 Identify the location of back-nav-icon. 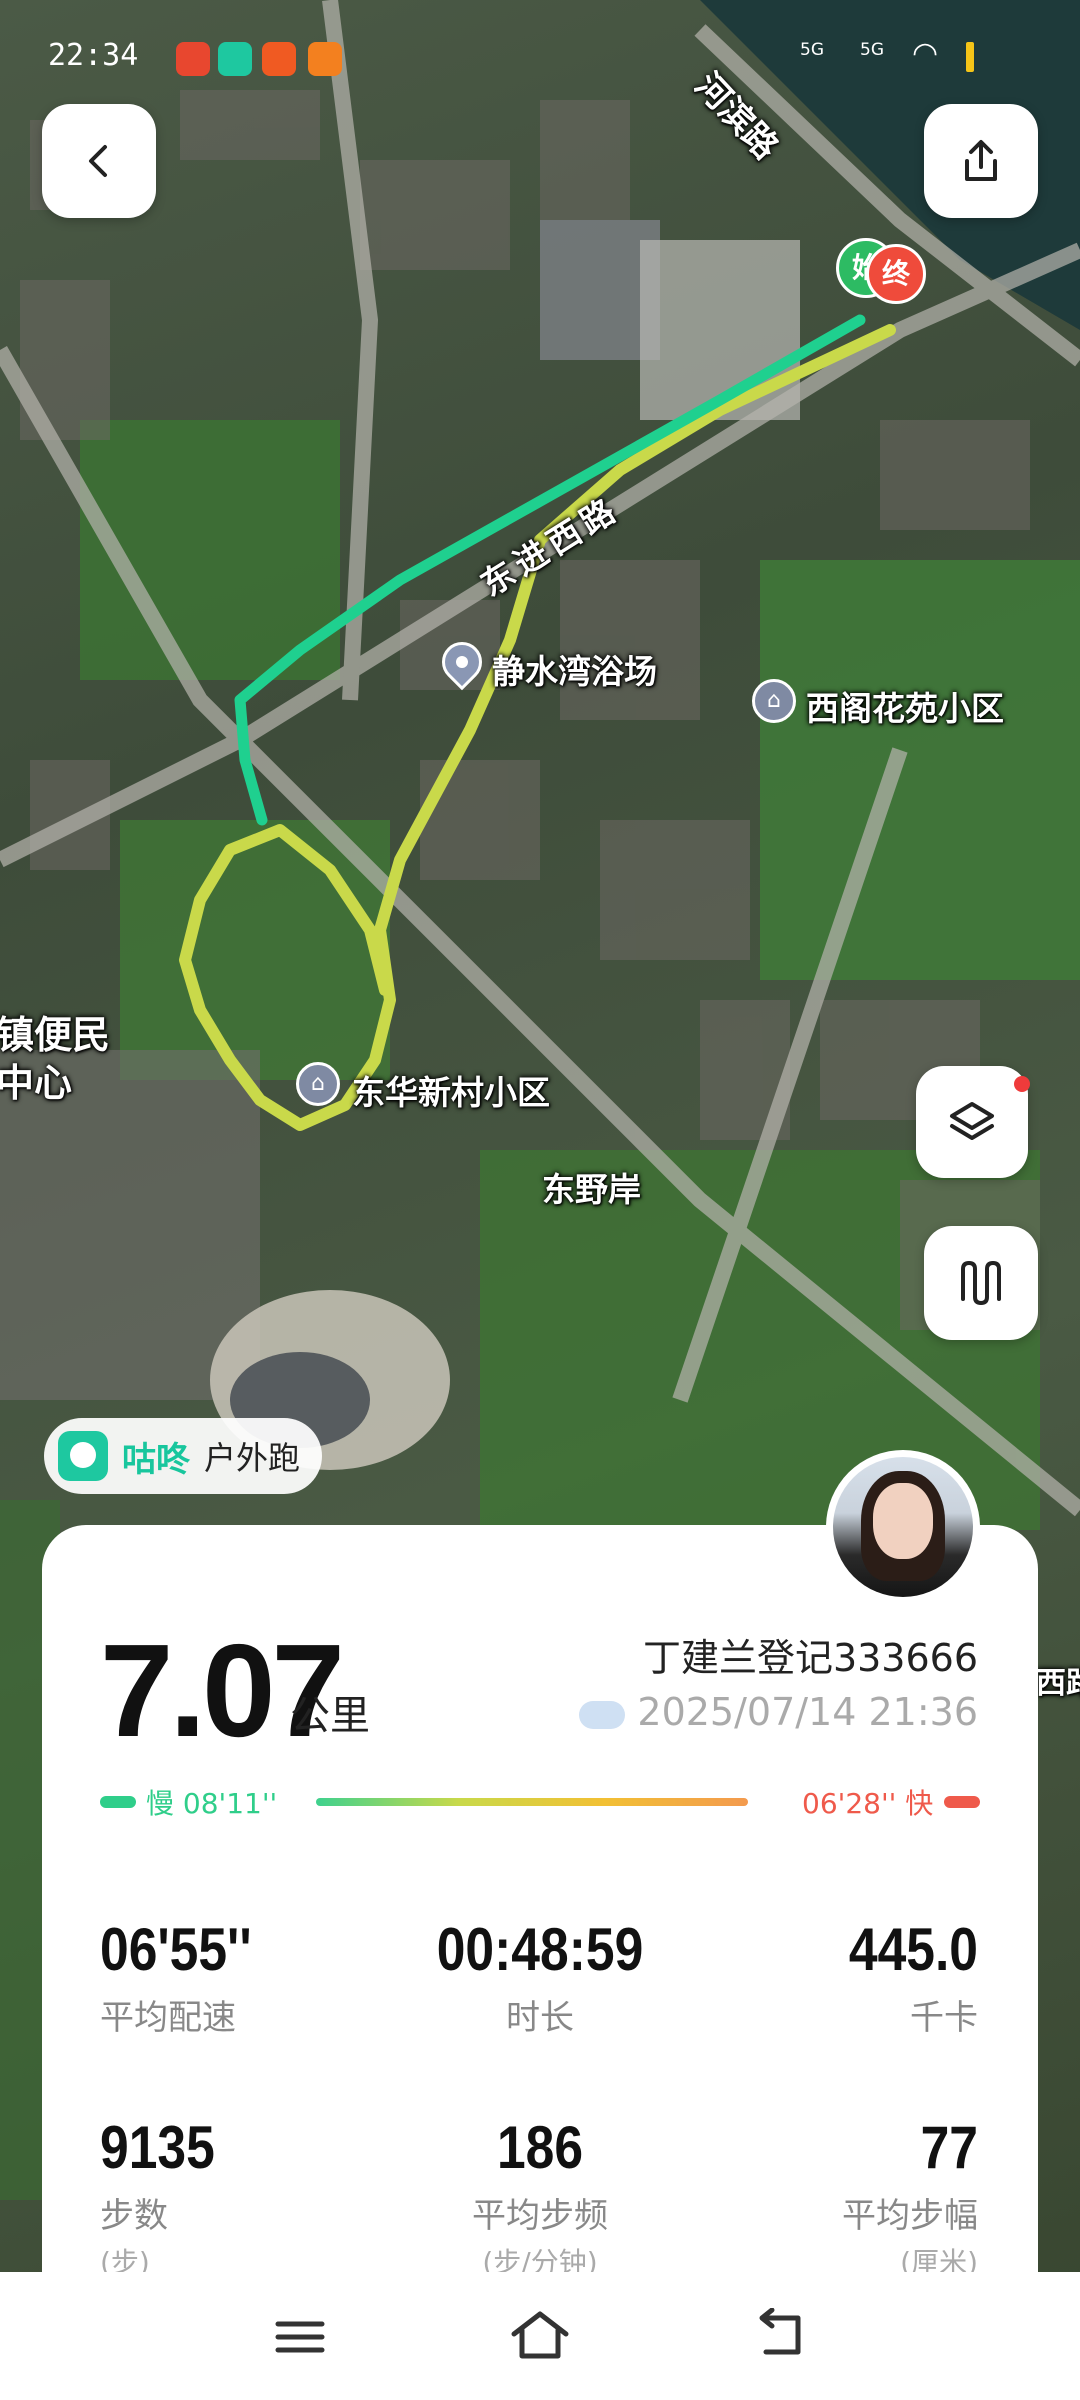
(780, 2335).